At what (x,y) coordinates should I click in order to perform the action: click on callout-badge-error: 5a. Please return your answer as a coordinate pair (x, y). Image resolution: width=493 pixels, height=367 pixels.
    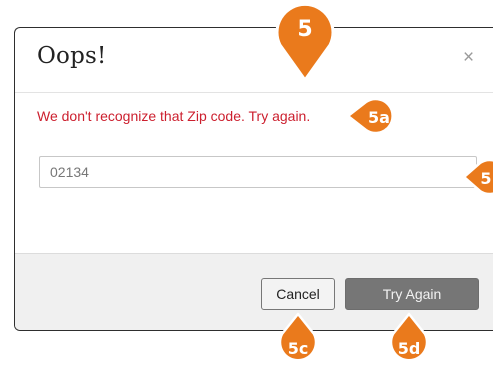
    Looking at the image, I should click on (370, 116).